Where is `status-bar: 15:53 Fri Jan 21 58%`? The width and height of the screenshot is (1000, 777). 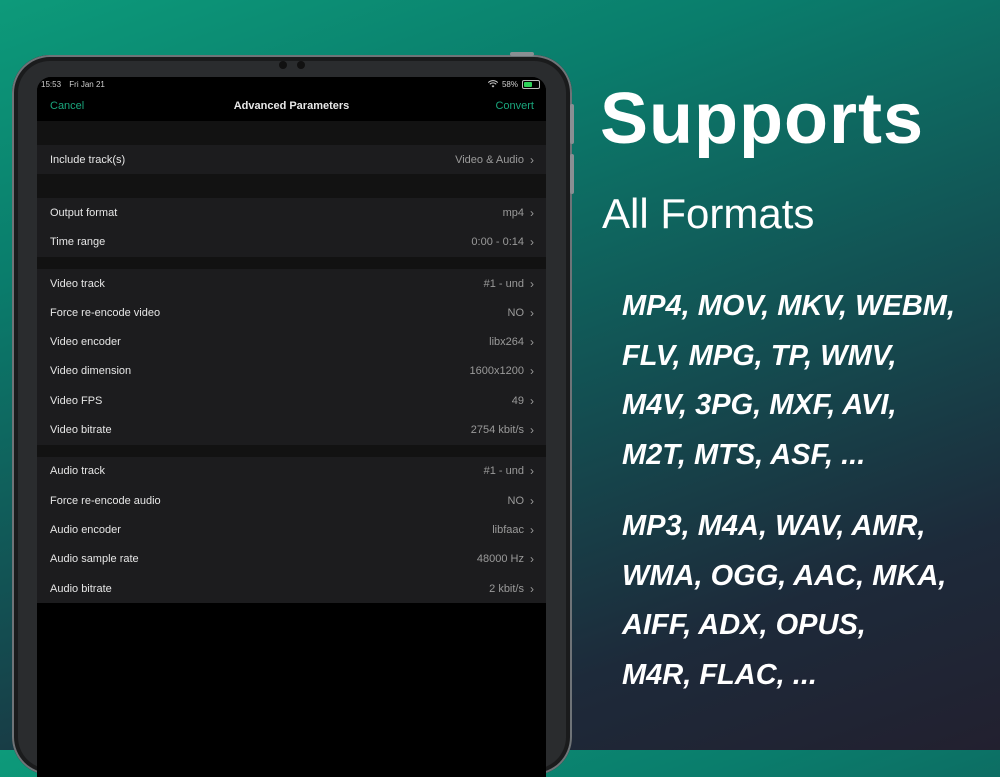 status-bar: 15:53 Fri Jan 21 58% is located at coordinates (291, 84).